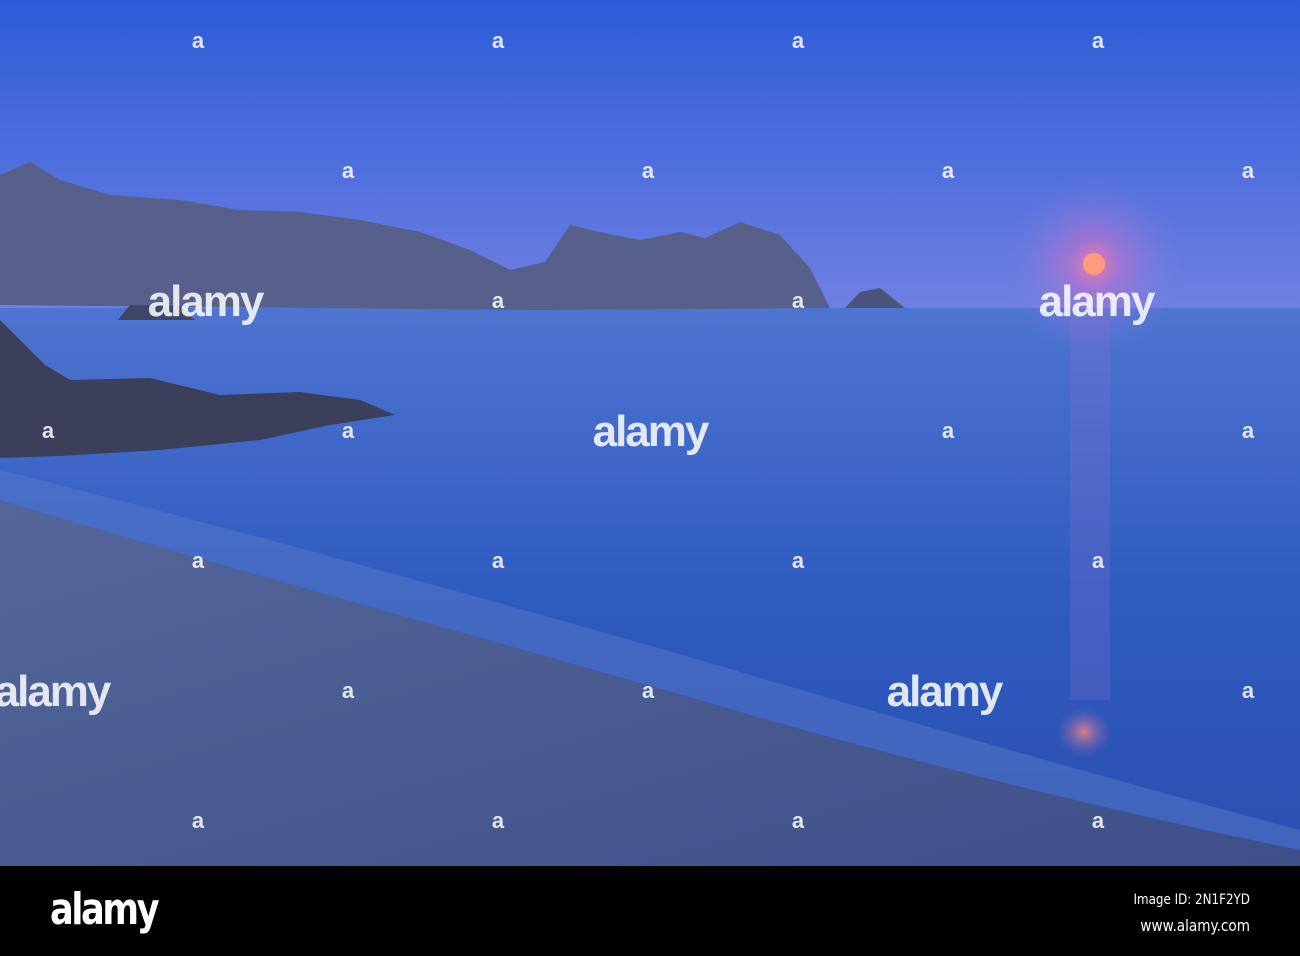  I want to click on moon-reflection-trail, so click(1090, 510).